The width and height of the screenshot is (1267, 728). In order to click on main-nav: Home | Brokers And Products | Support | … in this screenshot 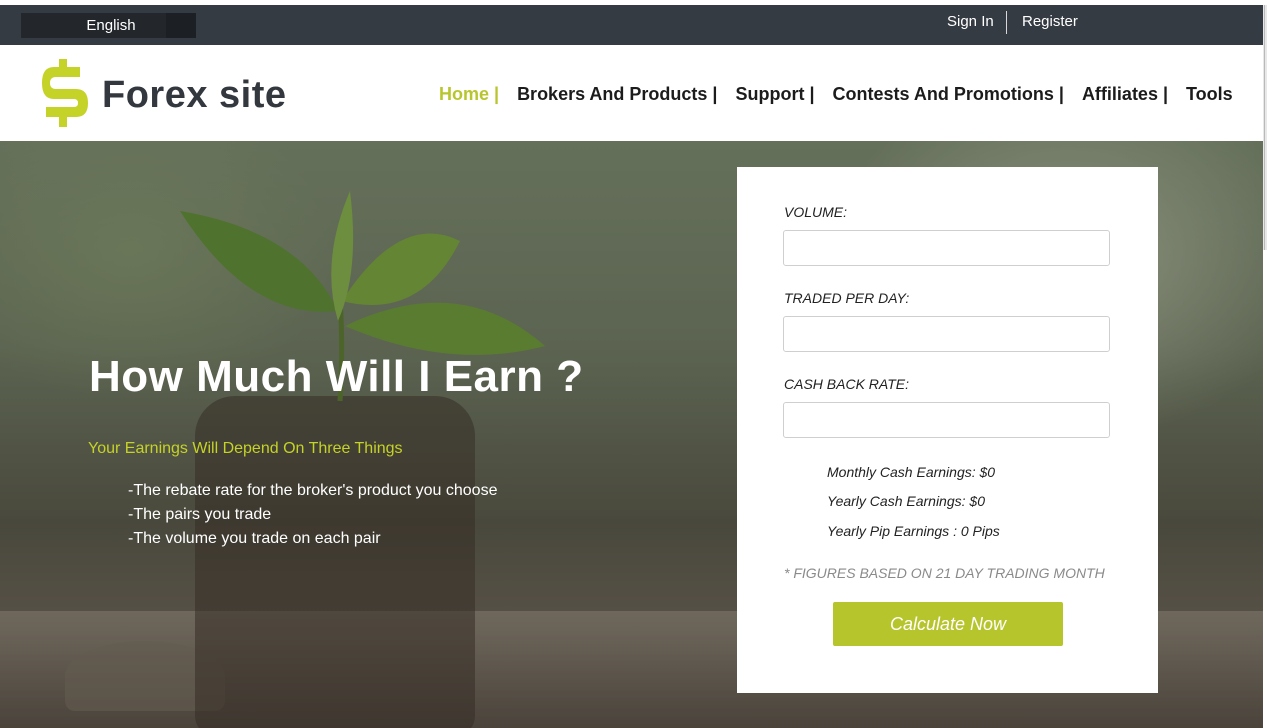, I will do `click(836, 94)`.